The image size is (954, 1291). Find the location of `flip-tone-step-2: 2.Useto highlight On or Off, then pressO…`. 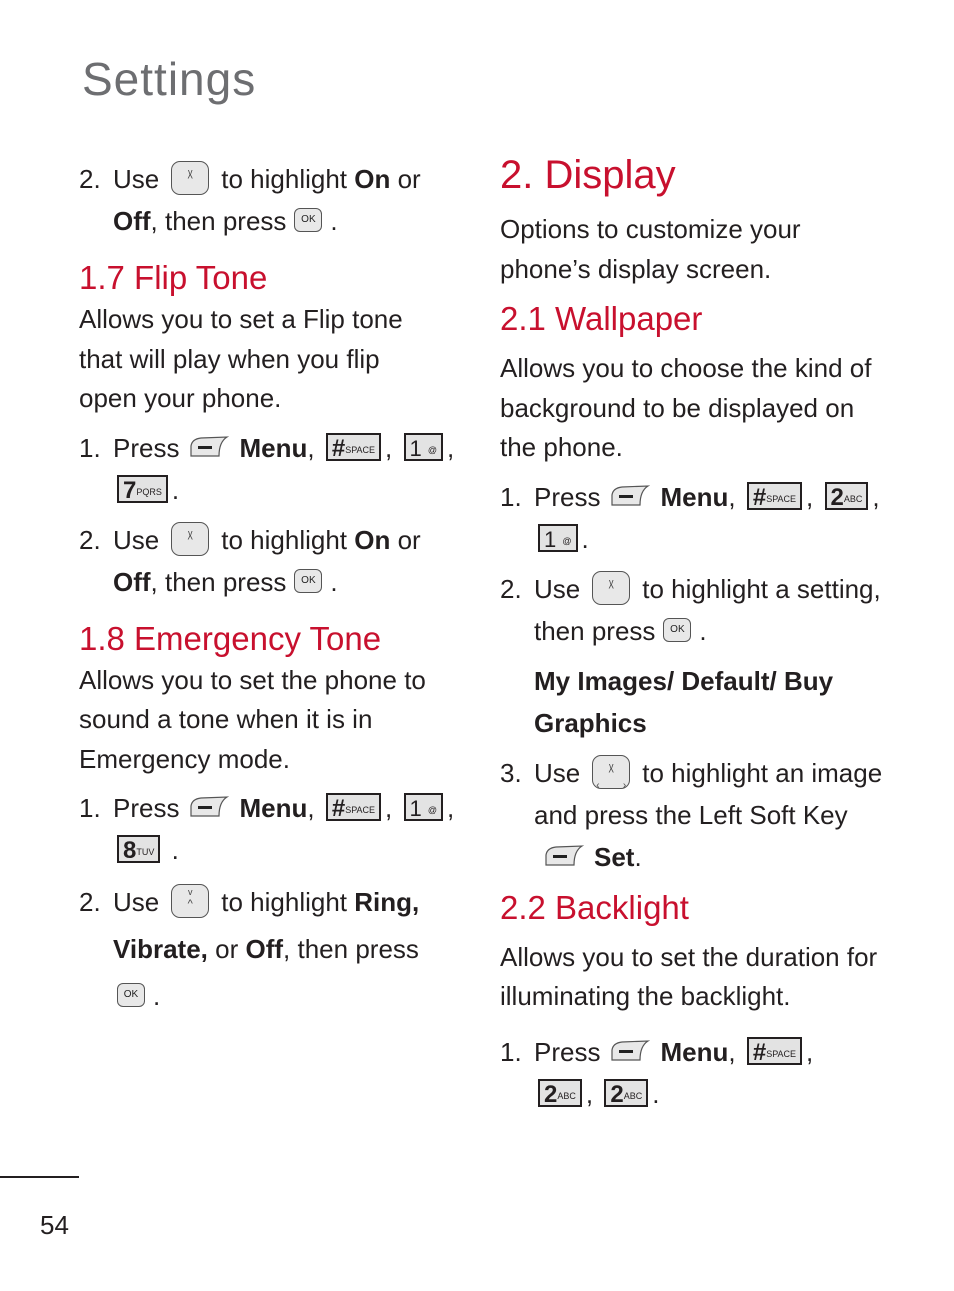

flip-tone-step-2: 2.Useto highlight On or Off, then pressO… is located at coordinates (274, 557).